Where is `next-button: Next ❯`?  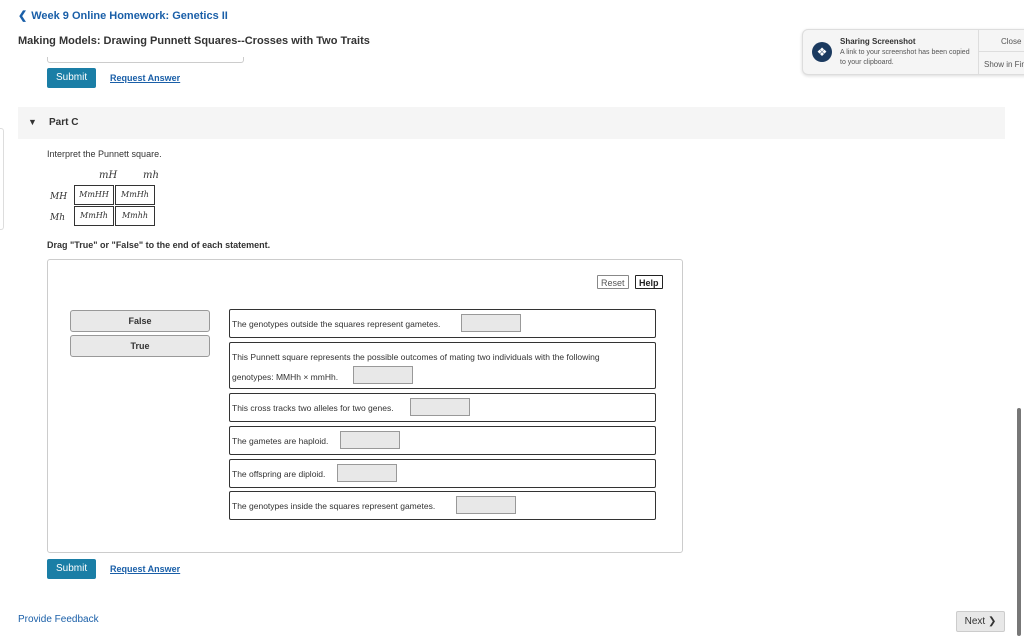 next-button: Next ❯ is located at coordinates (980, 621).